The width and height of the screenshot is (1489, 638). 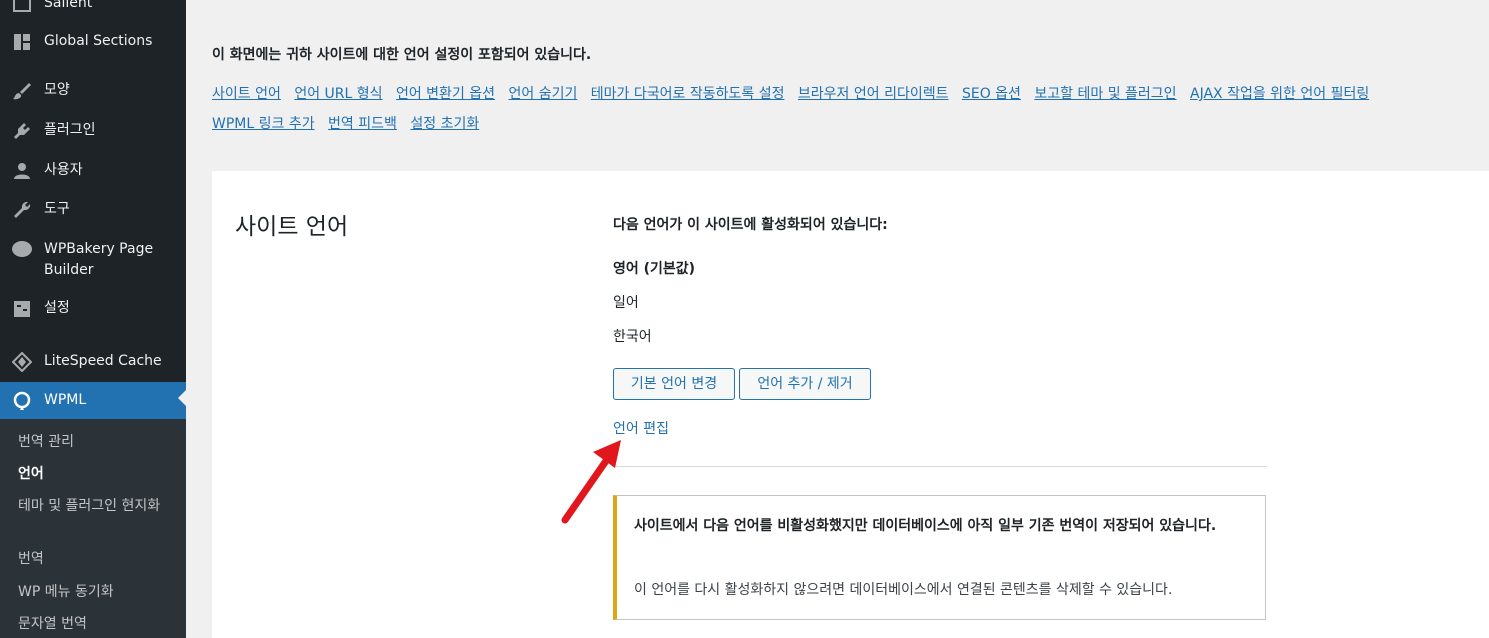 I want to click on salient-icon, so click(x=22, y=8).